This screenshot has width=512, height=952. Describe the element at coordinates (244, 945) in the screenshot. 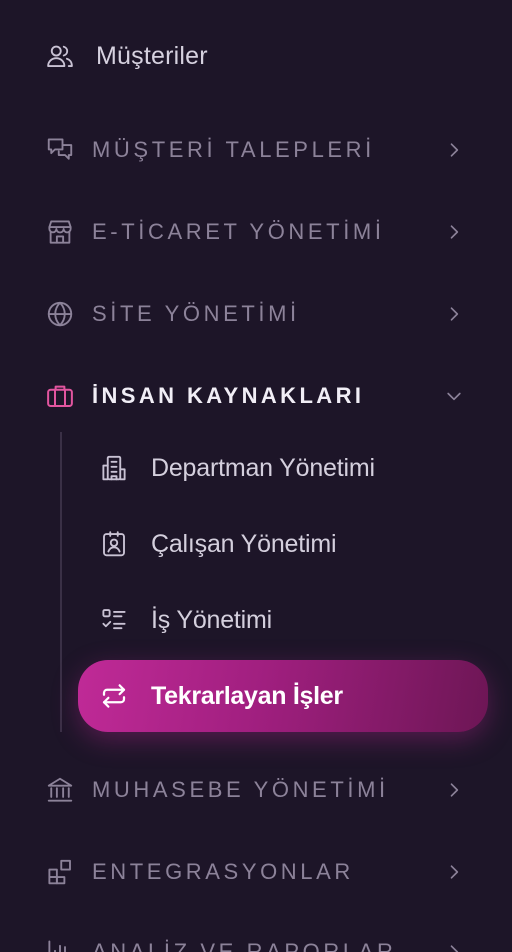

I see `menu-section-label: ANALİZ VE RAPORLAR` at that location.